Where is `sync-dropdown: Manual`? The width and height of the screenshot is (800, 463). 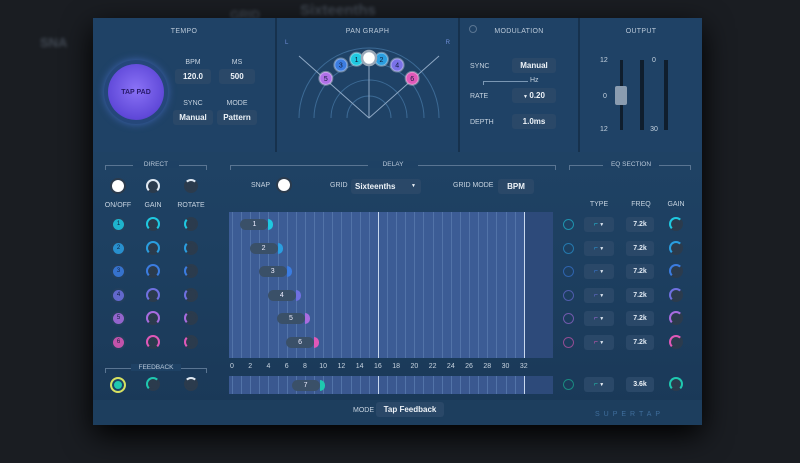
sync-dropdown: Manual is located at coordinates (193, 117).